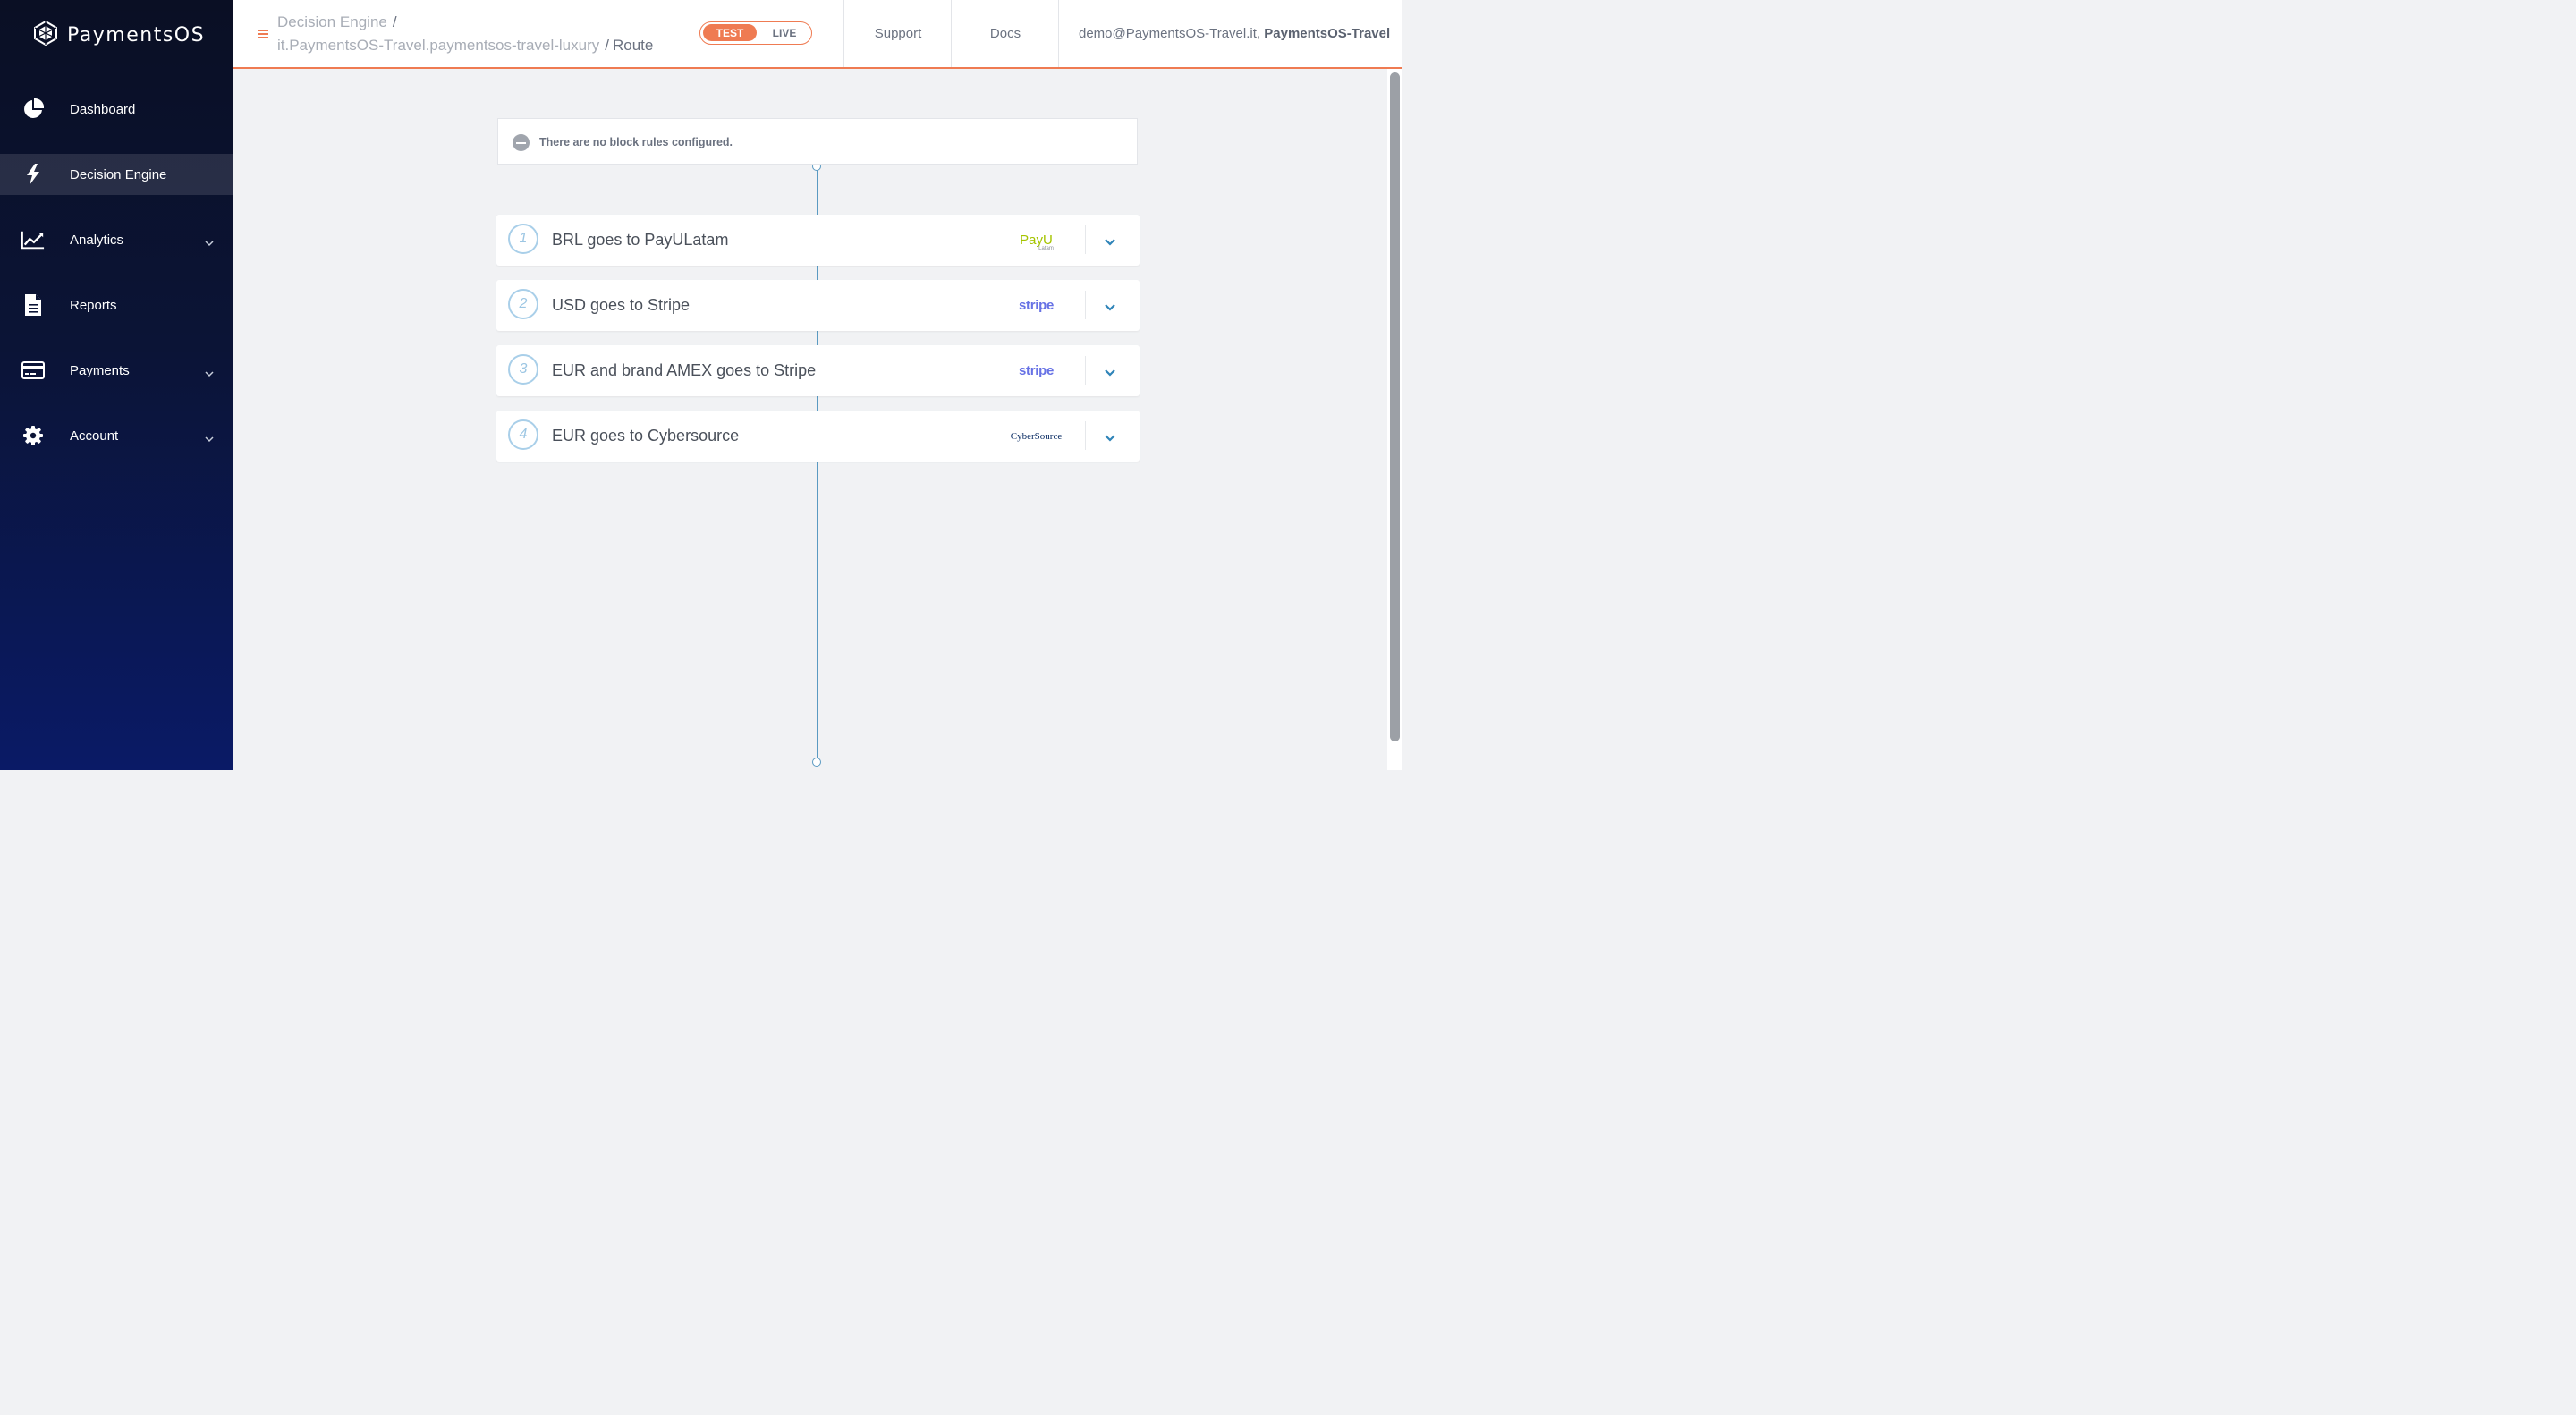 This screenshot has width=2576, height=1415. I want to click on rule-number: 4, so click(523, 434).